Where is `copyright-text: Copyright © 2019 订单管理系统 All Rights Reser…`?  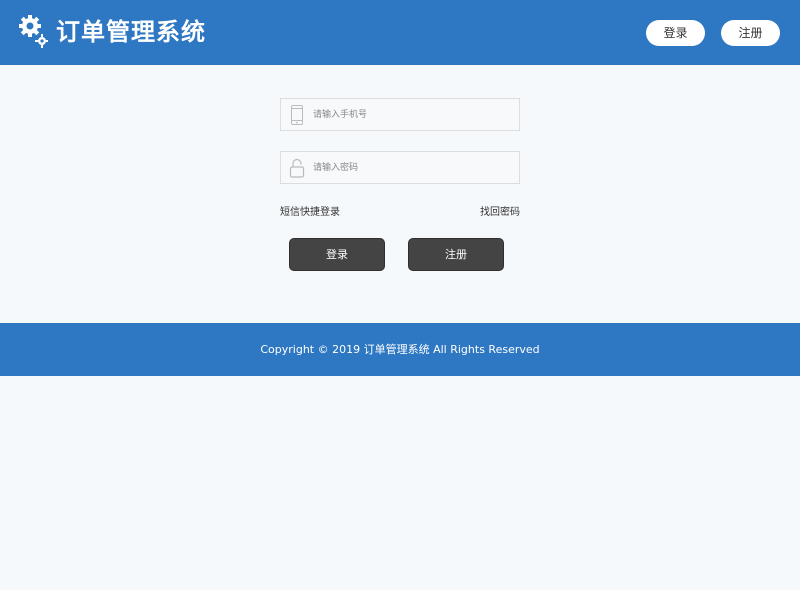 copyright-text: Copyright © 2019 订单管理系统 All Rights Reser… is located at coordinates (400, 349).